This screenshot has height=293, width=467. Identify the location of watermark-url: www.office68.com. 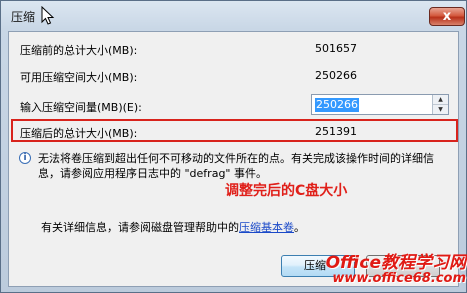
(399, 278).